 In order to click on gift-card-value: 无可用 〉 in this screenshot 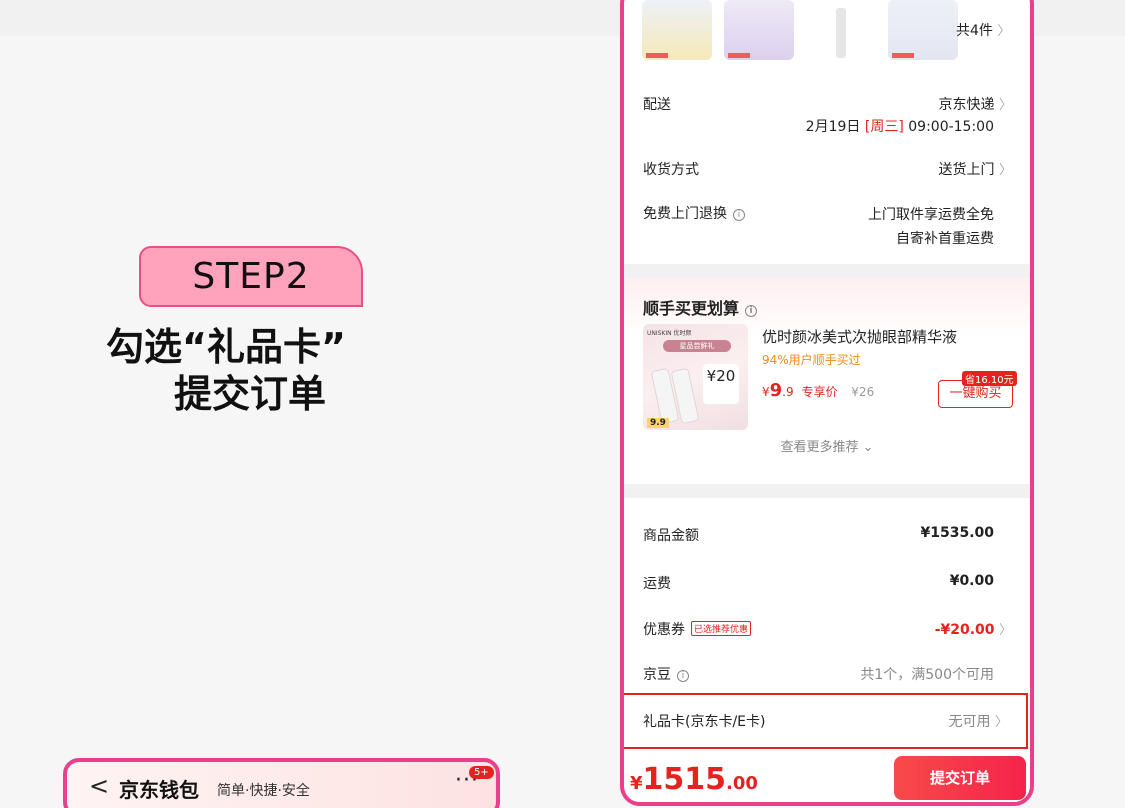, I will do `click(978, 721)`.